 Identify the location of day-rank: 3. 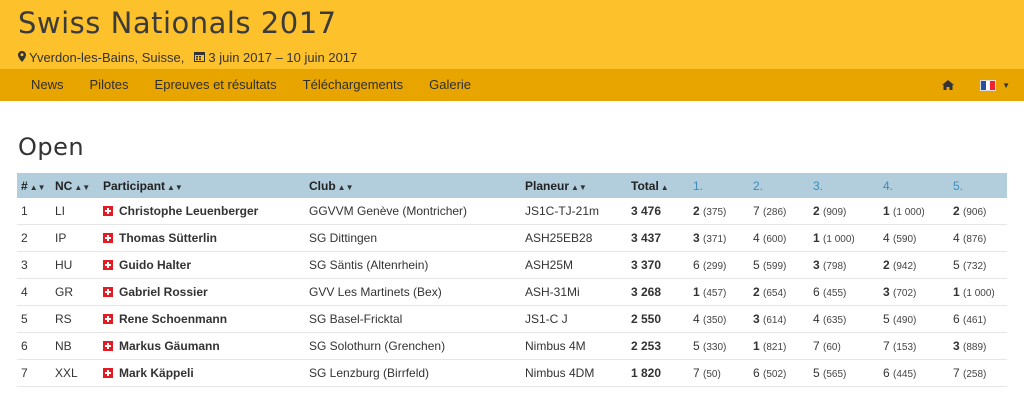
(816, 265).